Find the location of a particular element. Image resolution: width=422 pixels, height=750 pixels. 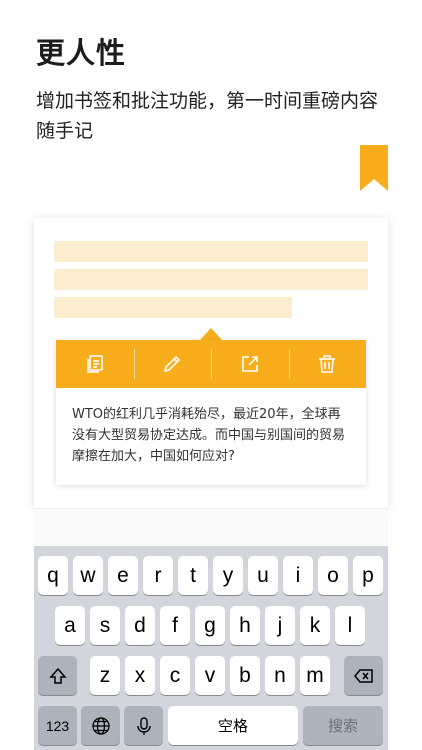

key-e: e is located at coordinates (123, 575).